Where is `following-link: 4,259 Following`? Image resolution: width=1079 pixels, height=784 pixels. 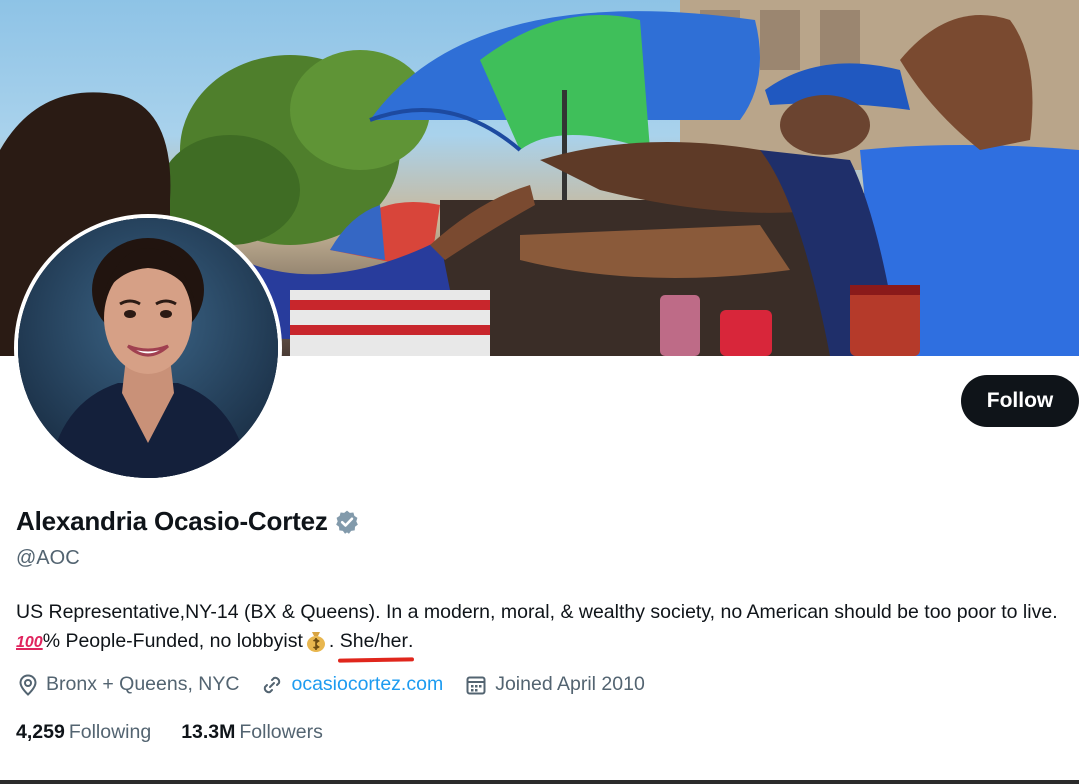 following-link: 4,259 Following is located at coordinates (83, 732).